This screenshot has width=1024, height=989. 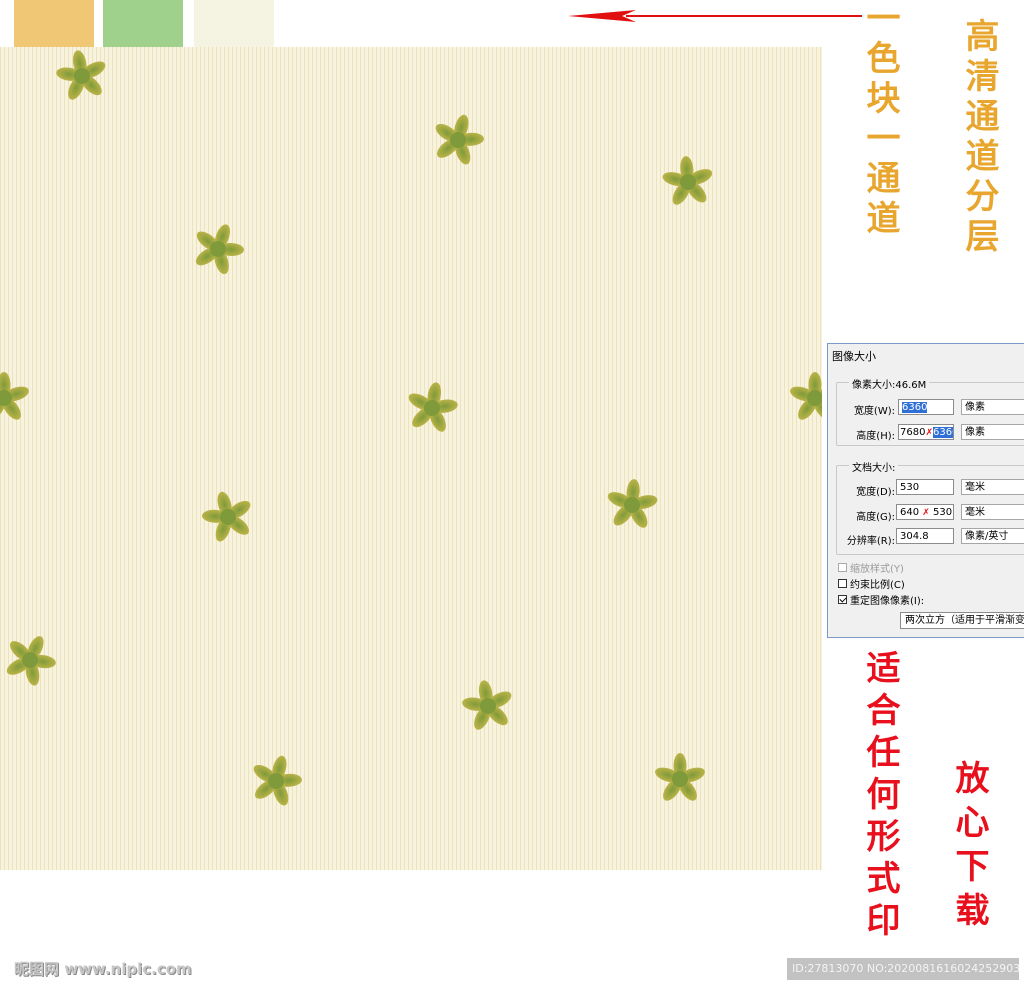 I want to click on watermark-id: ID:27813070 NO:20200816160242529031, so click(x=903, y=969).